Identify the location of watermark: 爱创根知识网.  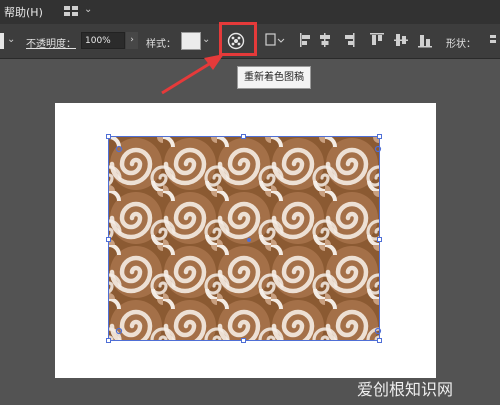
(405, 389).